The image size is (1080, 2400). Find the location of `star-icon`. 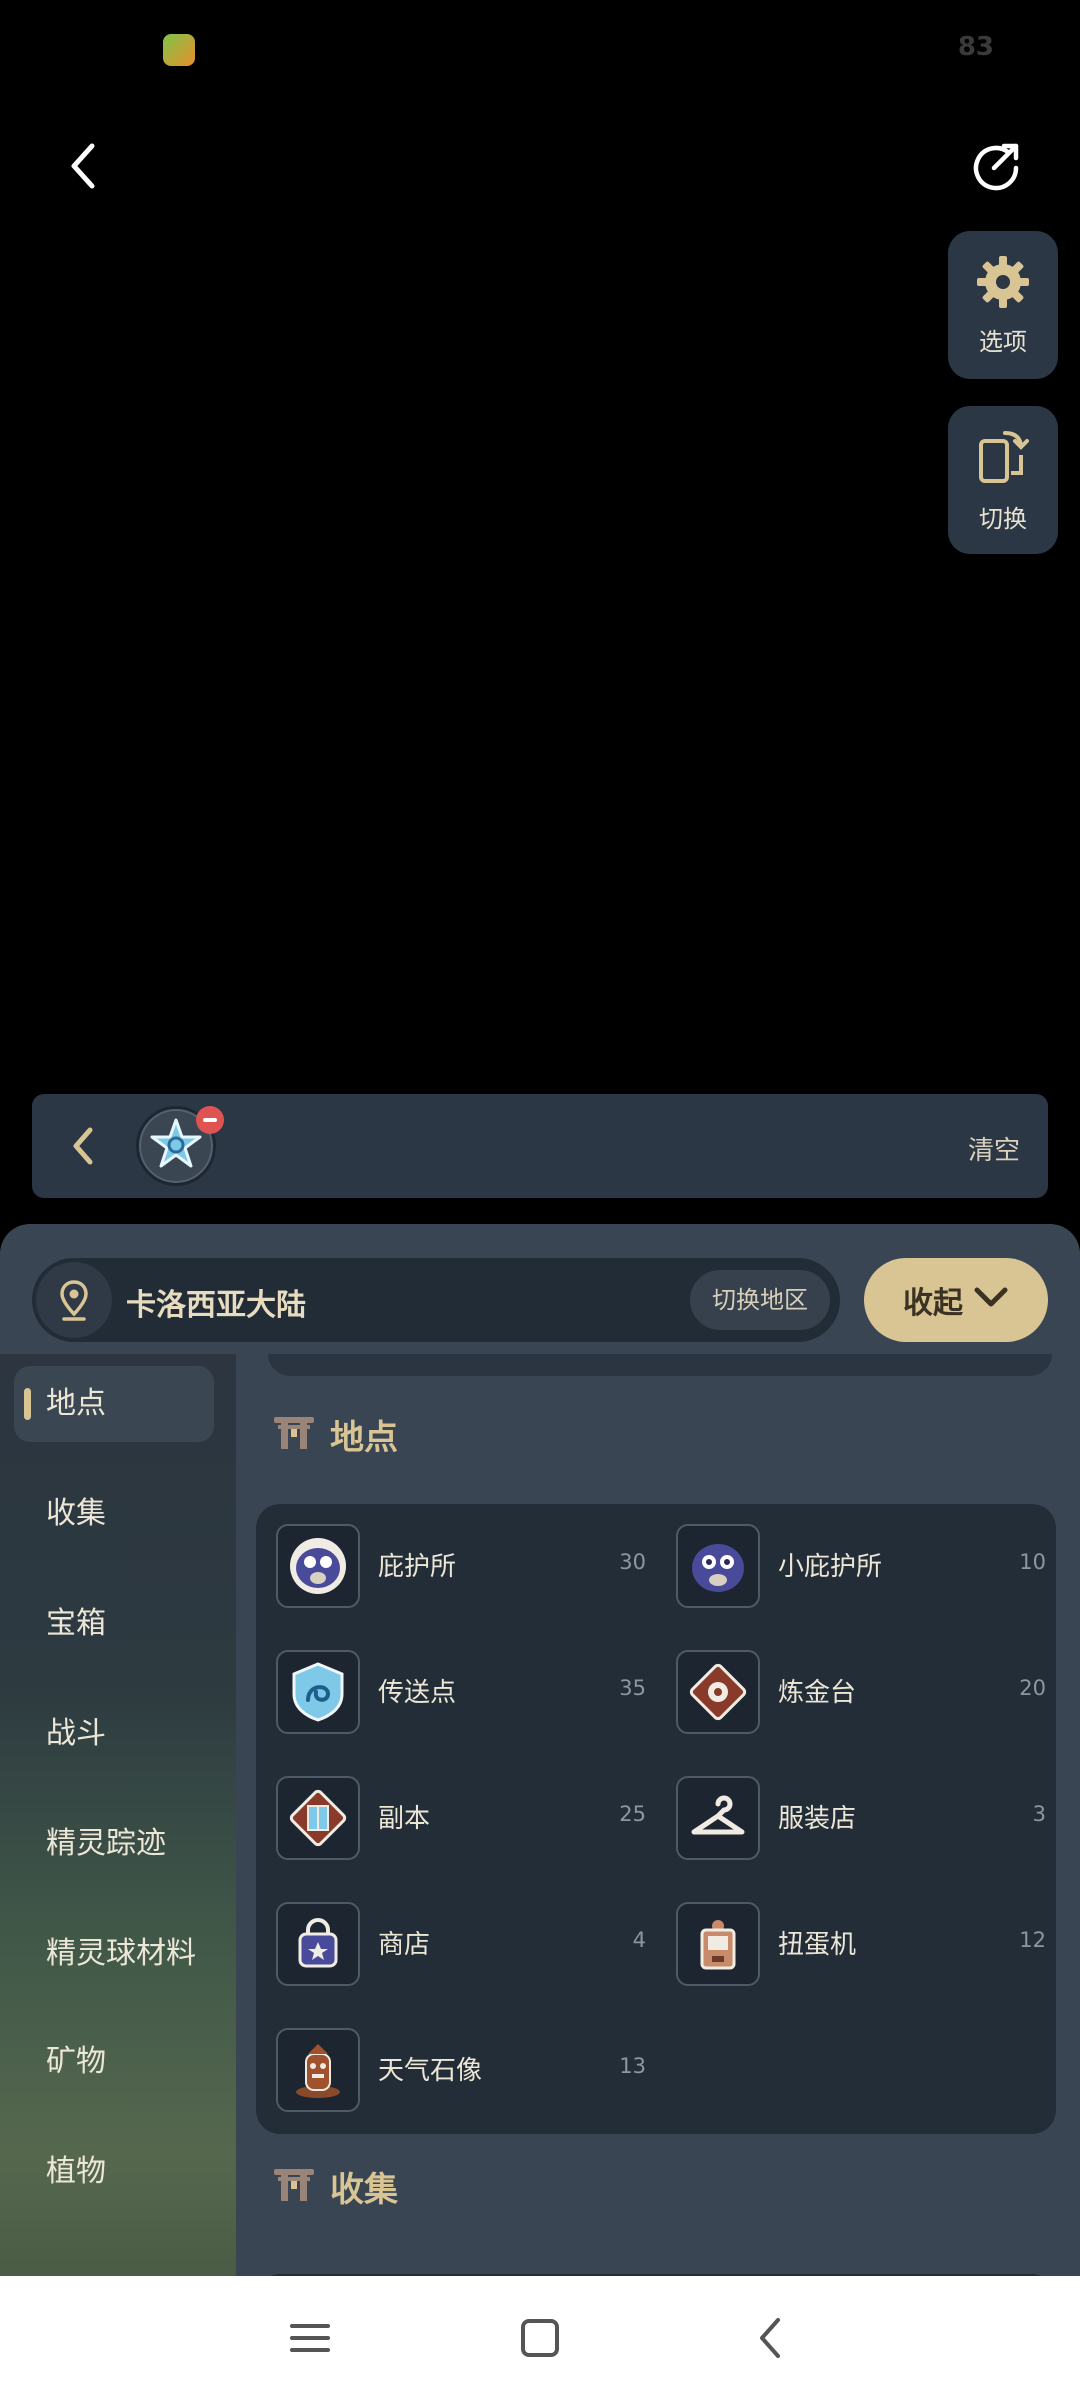

star-icon is located at coordinates (176, 1146).